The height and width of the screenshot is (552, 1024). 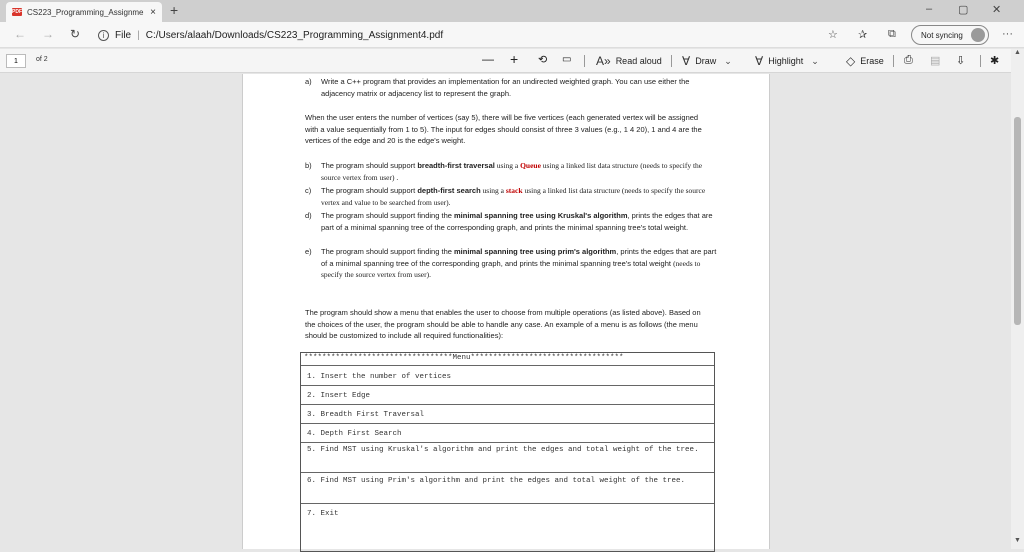 I want to click on refresh-button: ↻, so click(x=75, y=34).